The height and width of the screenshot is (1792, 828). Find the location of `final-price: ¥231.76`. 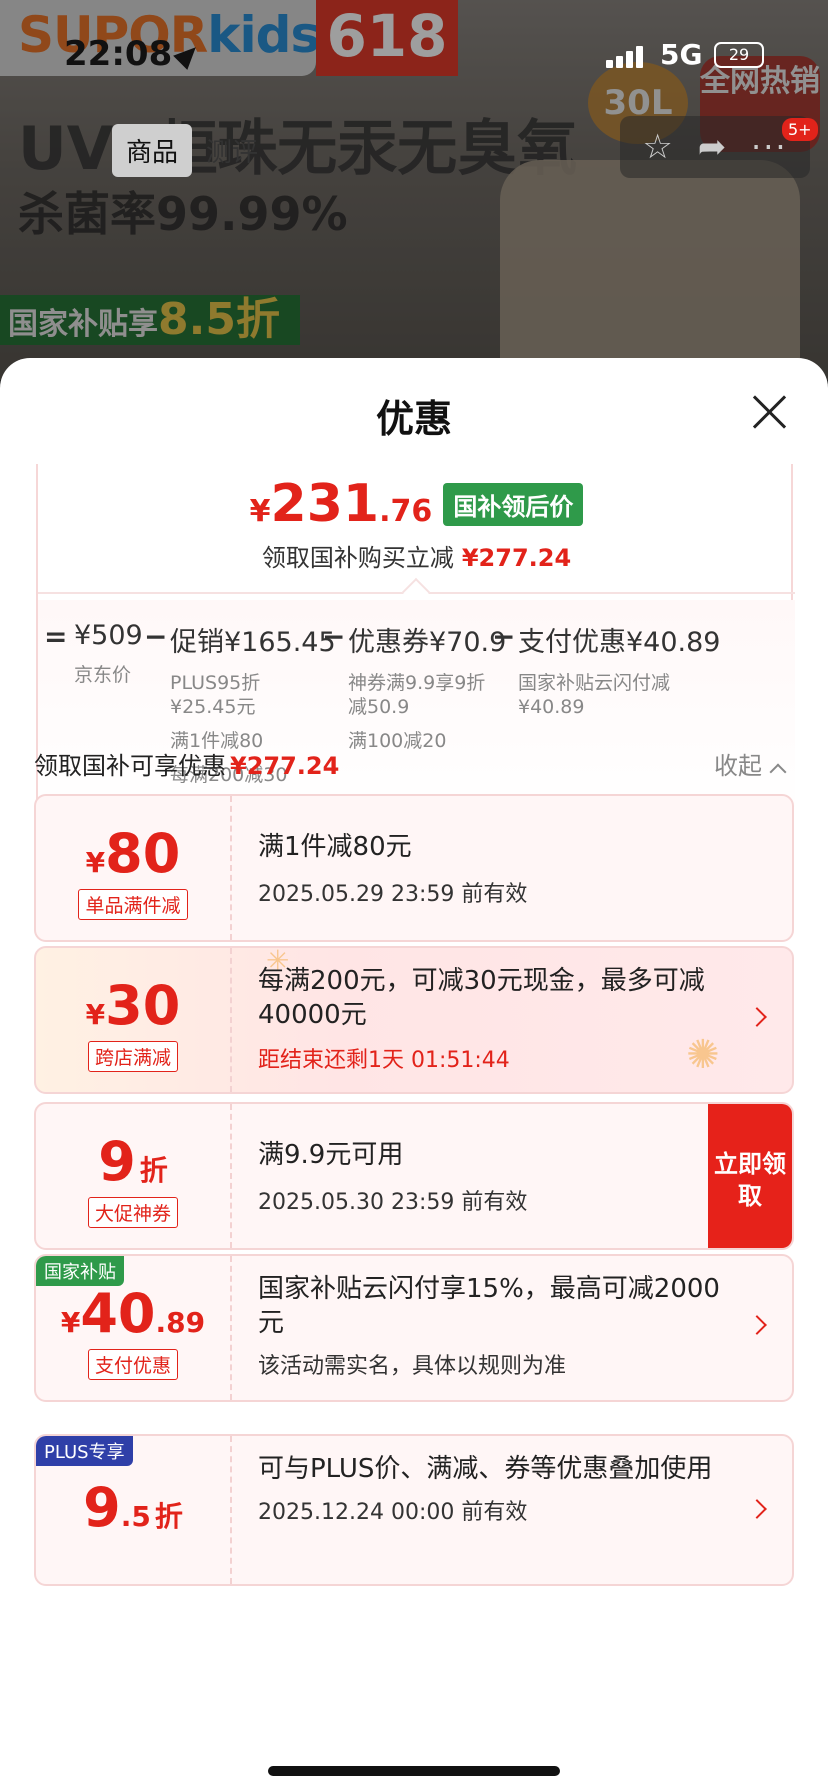

final-price: ¥231.76 is located at coordinates (341, 504).